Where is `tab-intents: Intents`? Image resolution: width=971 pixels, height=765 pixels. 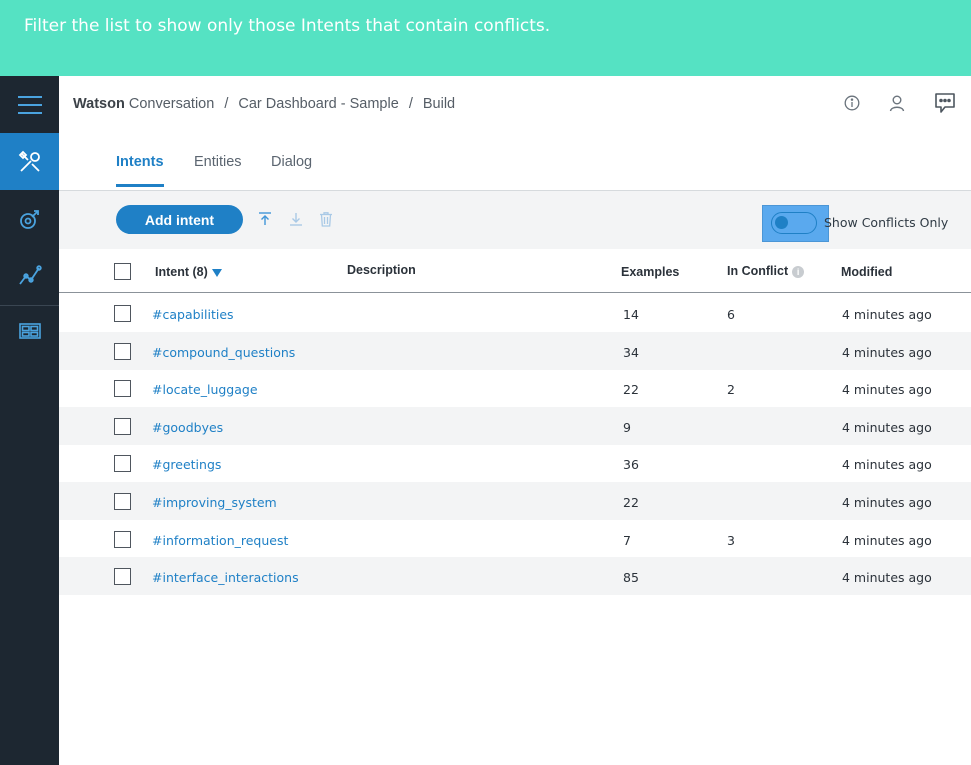
tab-intents: Intents is located at coordinates (140, 170).